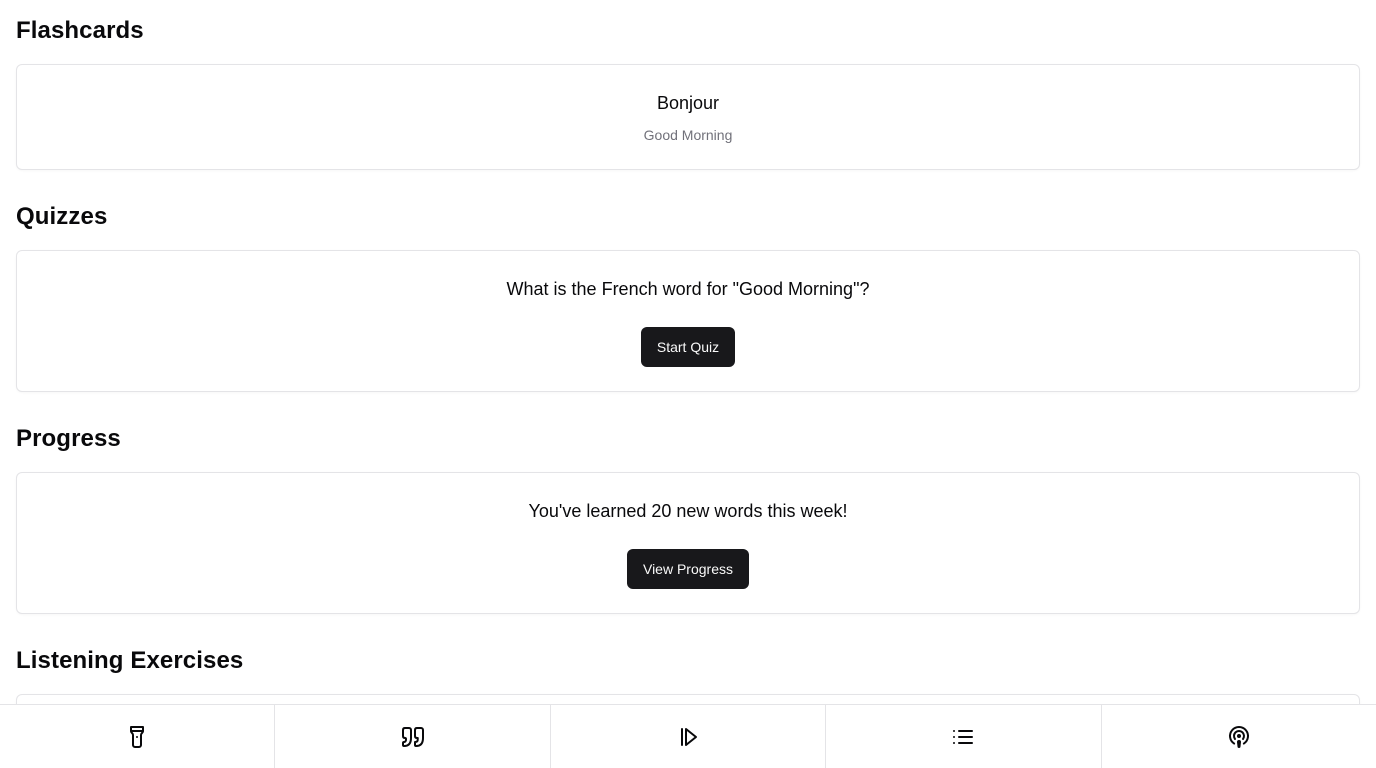 This screenshot has height=768, width=1376. I want to click on nav-list, so click(962, 736).